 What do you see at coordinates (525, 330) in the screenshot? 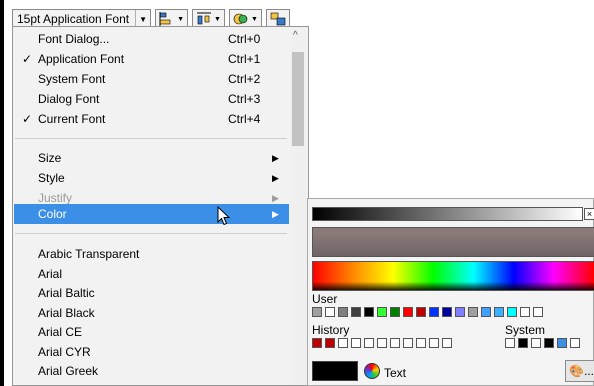
I see `system-colors-label: System` at bounding box center [525, 330].